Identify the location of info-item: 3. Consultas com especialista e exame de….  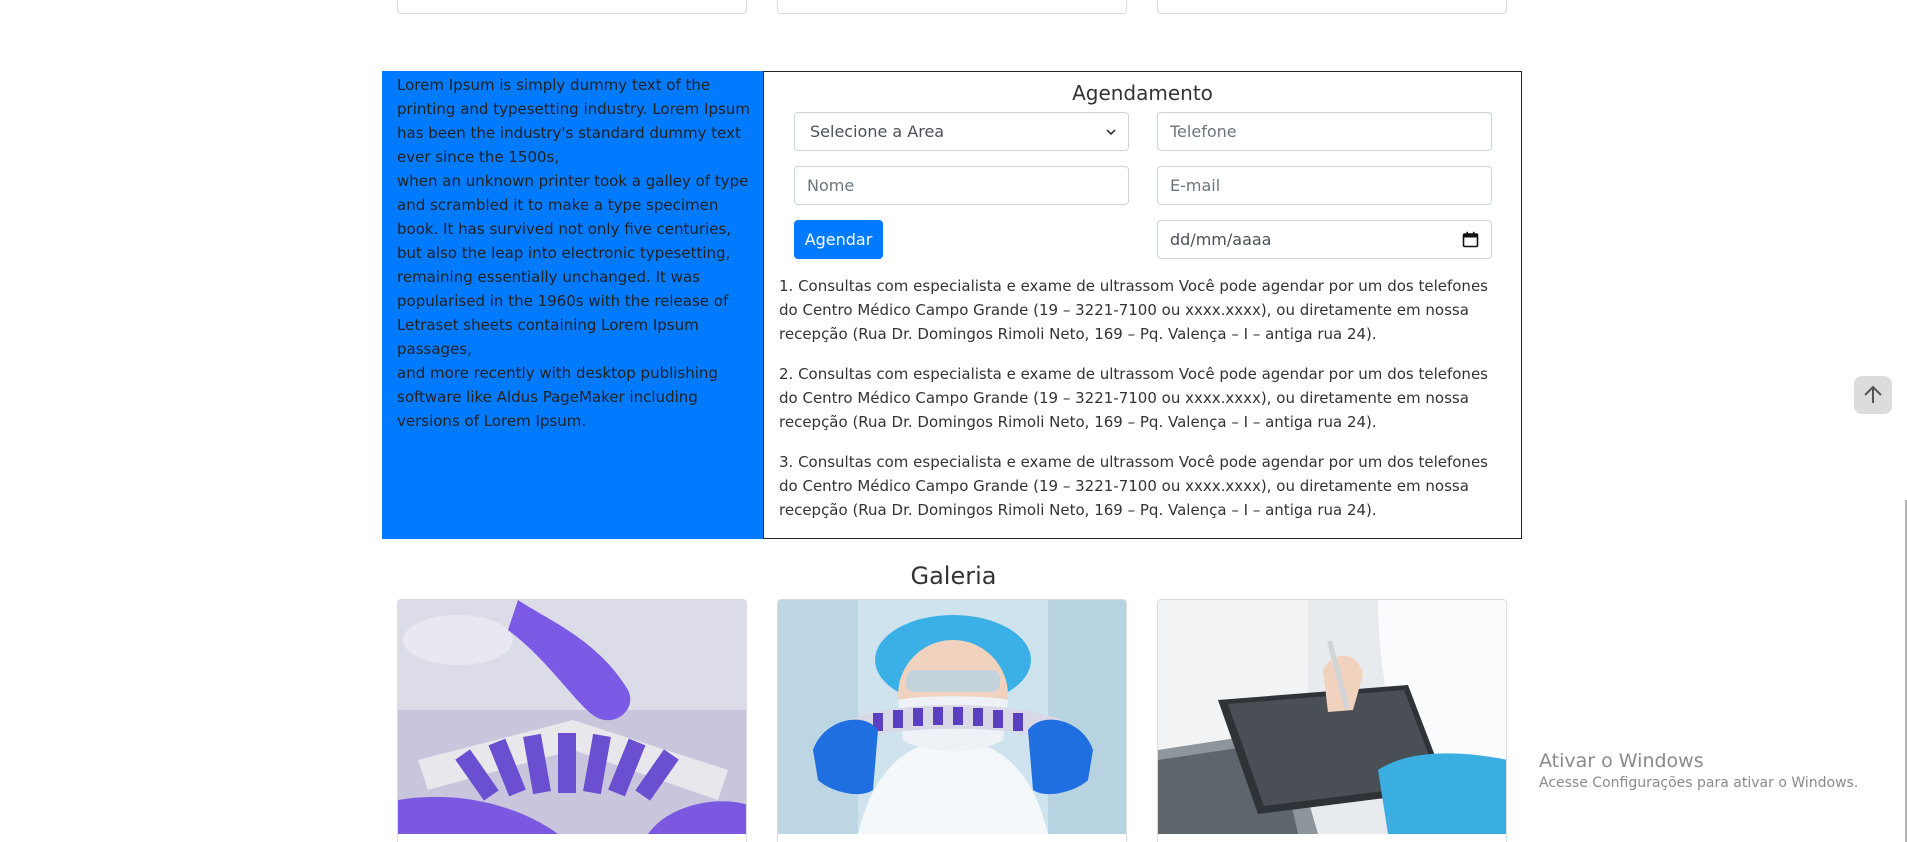
(1133, 486).